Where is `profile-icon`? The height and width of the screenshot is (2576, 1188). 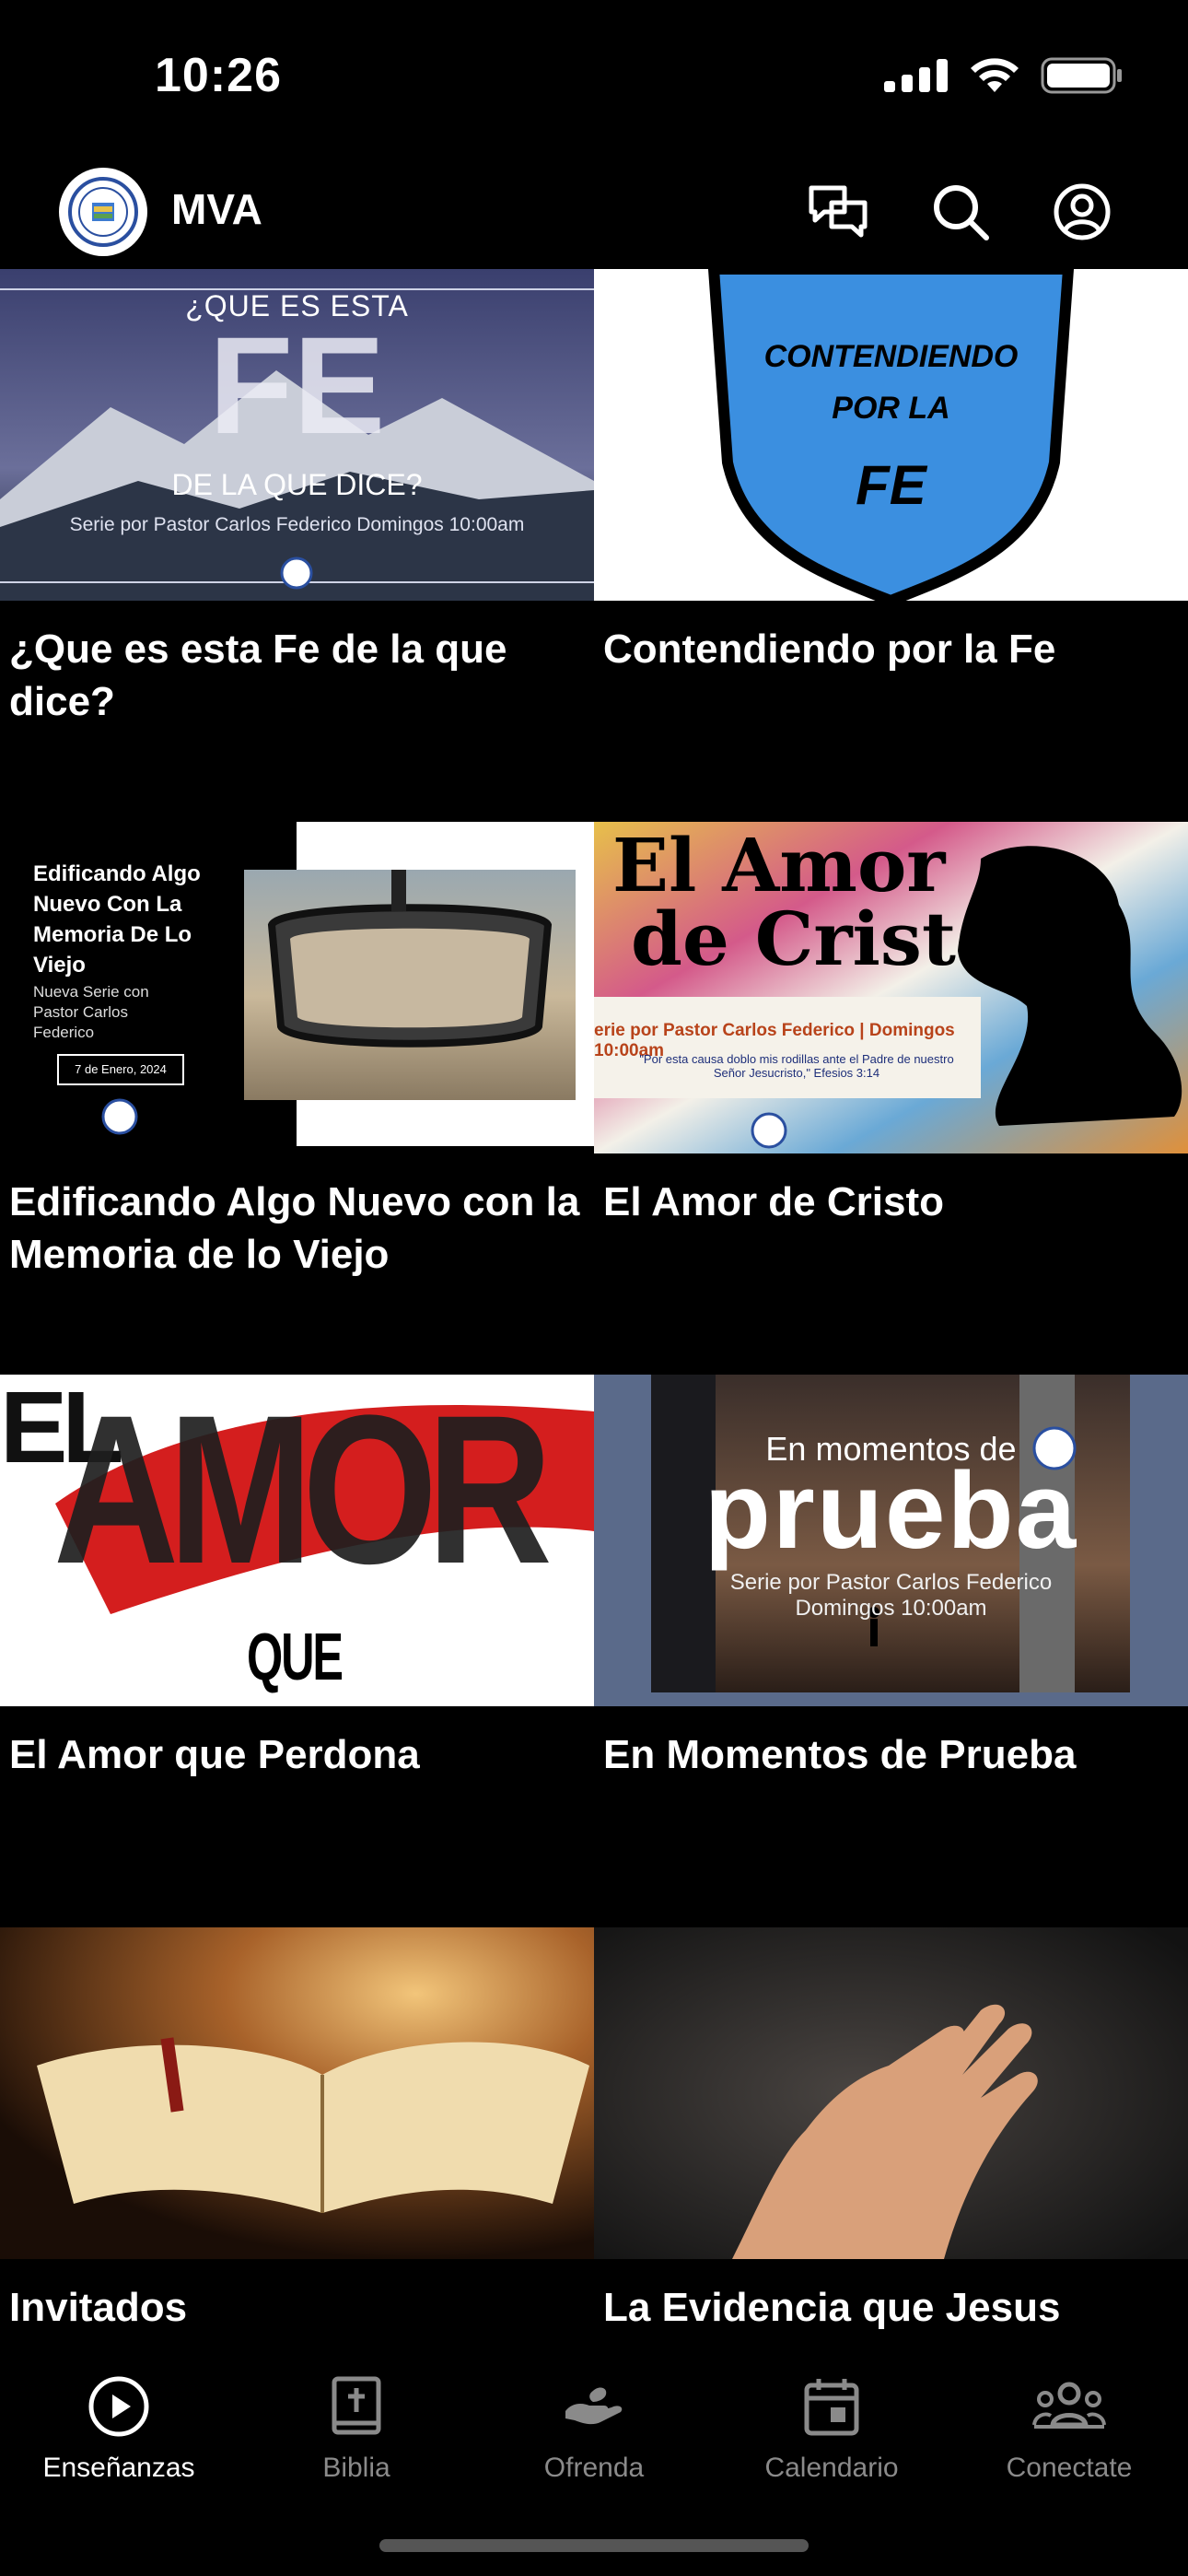
profile-icon is located at coordinates (1082, 211).